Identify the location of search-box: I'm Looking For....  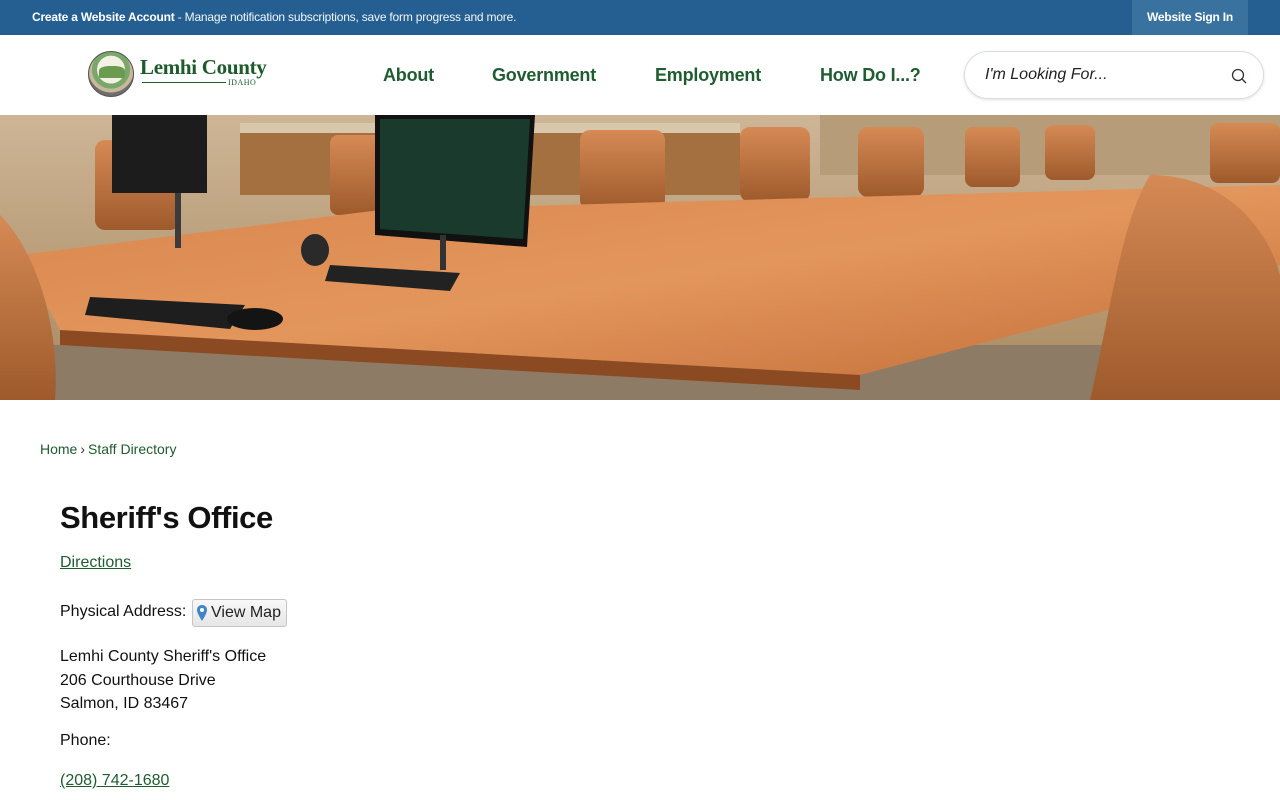
(1114, 75).